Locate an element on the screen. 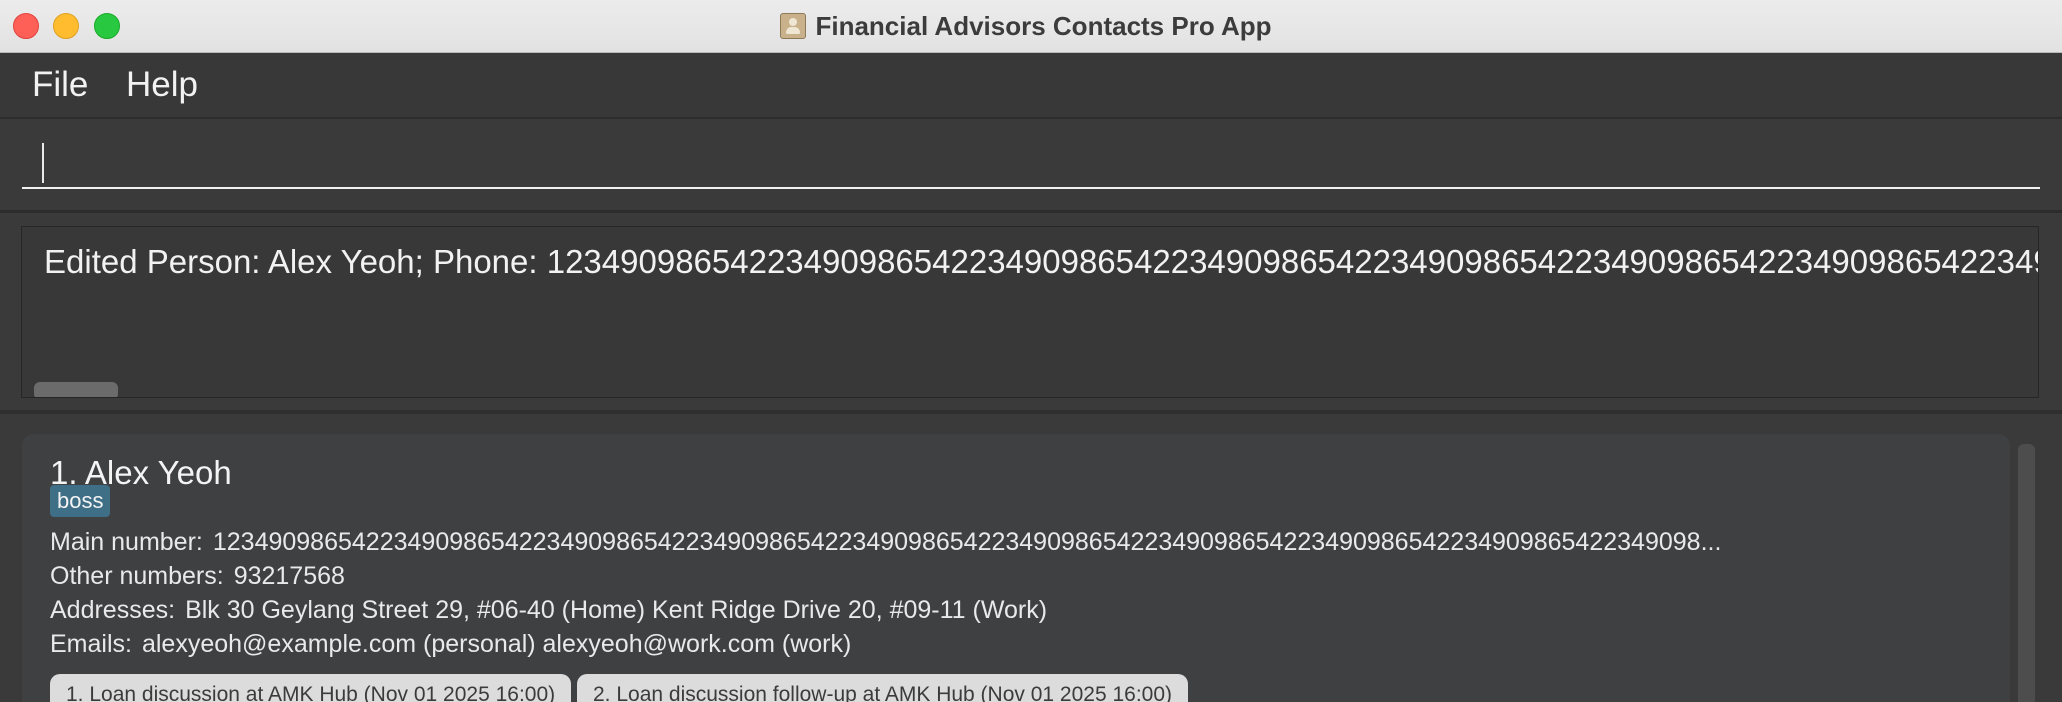 This screenshot has height=702, width=2062. other-numbers-value: 93217568 is located at coordinates (289, 576).